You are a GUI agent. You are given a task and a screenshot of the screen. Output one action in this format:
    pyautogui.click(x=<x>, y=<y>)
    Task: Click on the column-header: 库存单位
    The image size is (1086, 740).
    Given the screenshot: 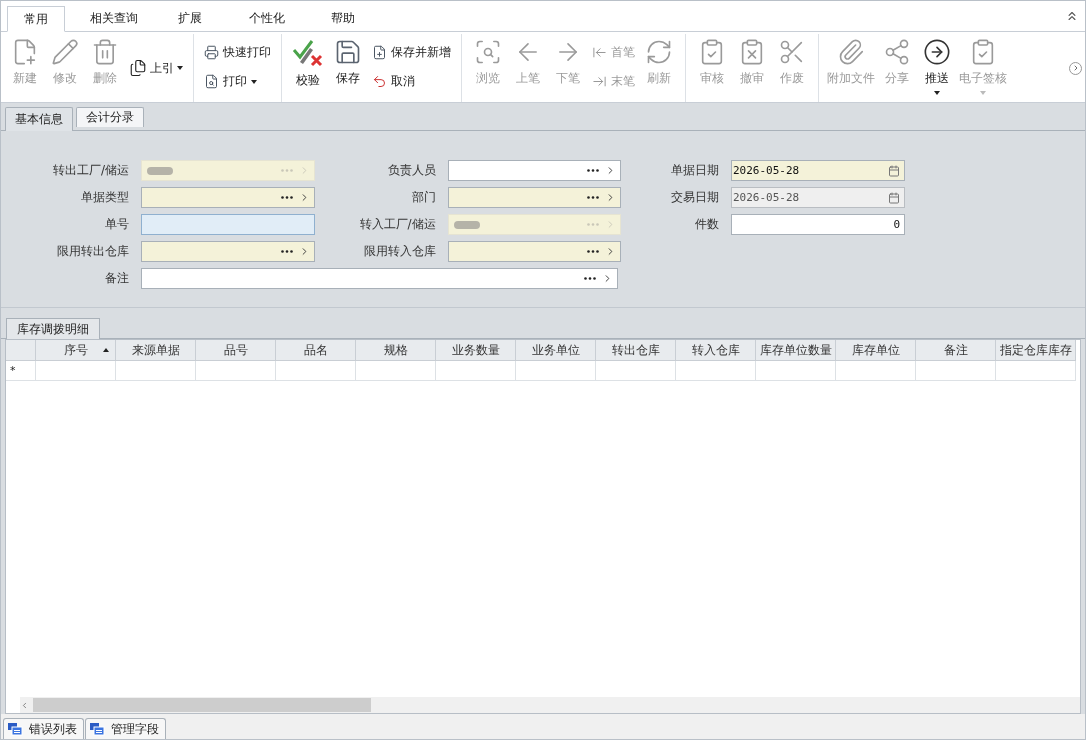 What is the action you would take?
    pyautogui.click(x=876, y=350)
    